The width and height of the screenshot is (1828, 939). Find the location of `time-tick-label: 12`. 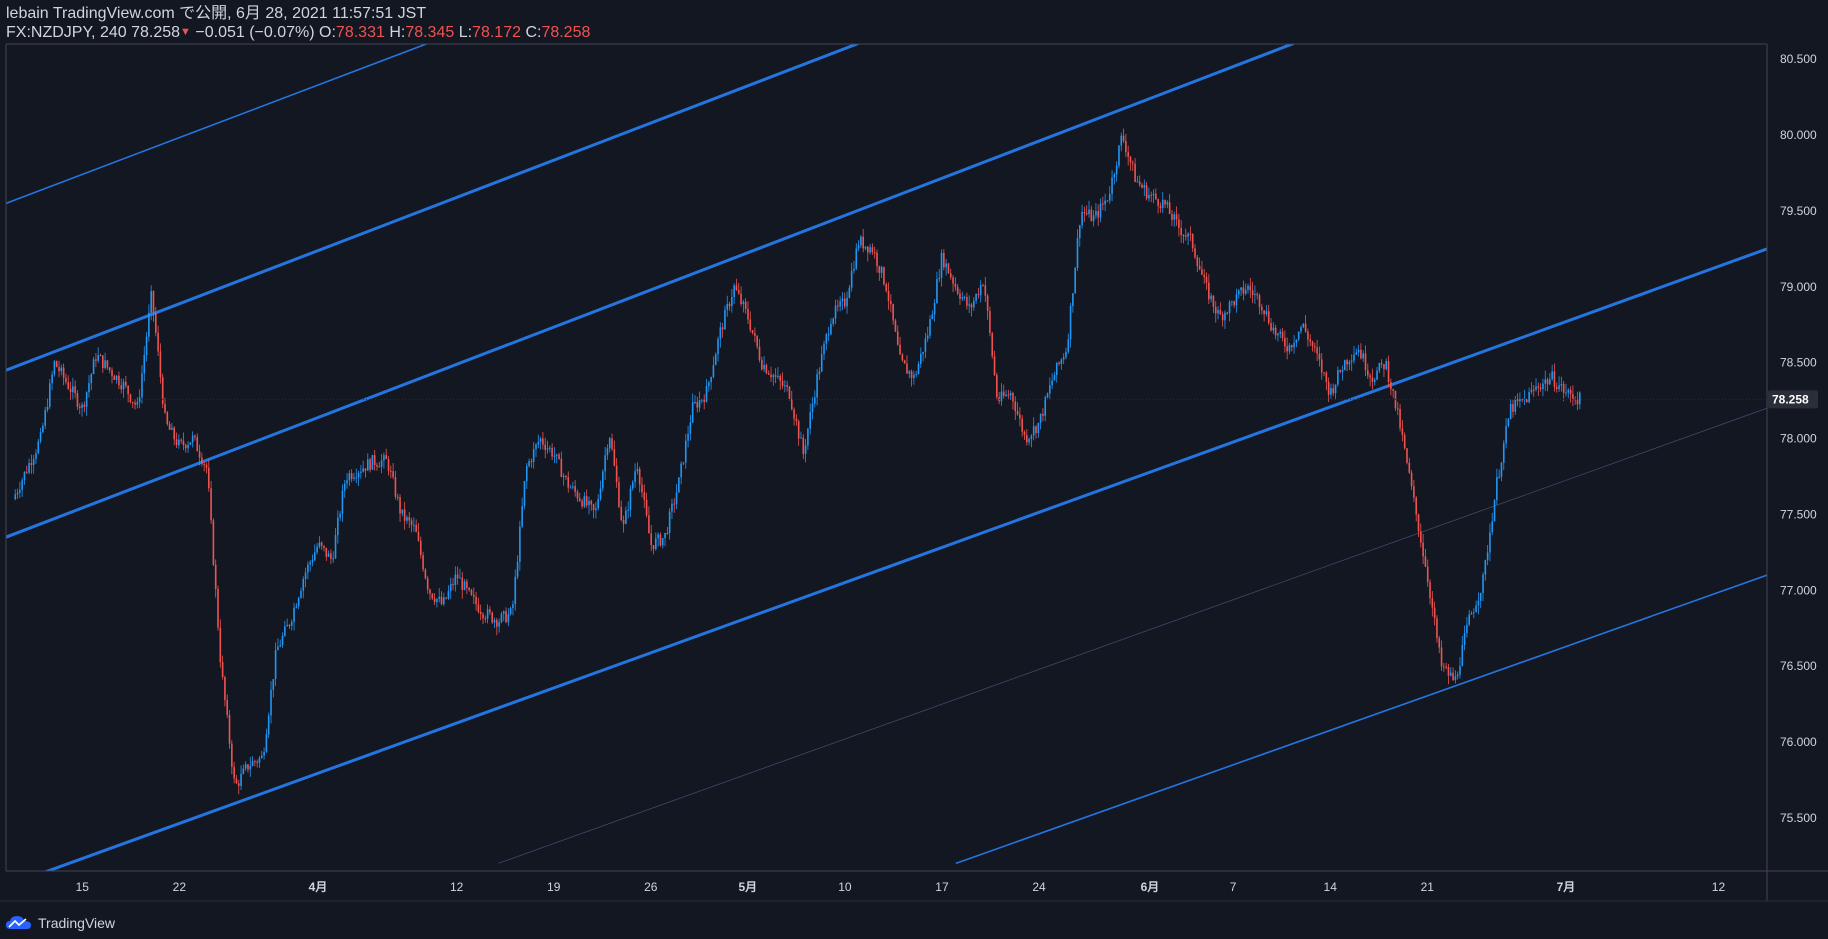

time-tick-label: 12 is located at coordinates (457, 887).